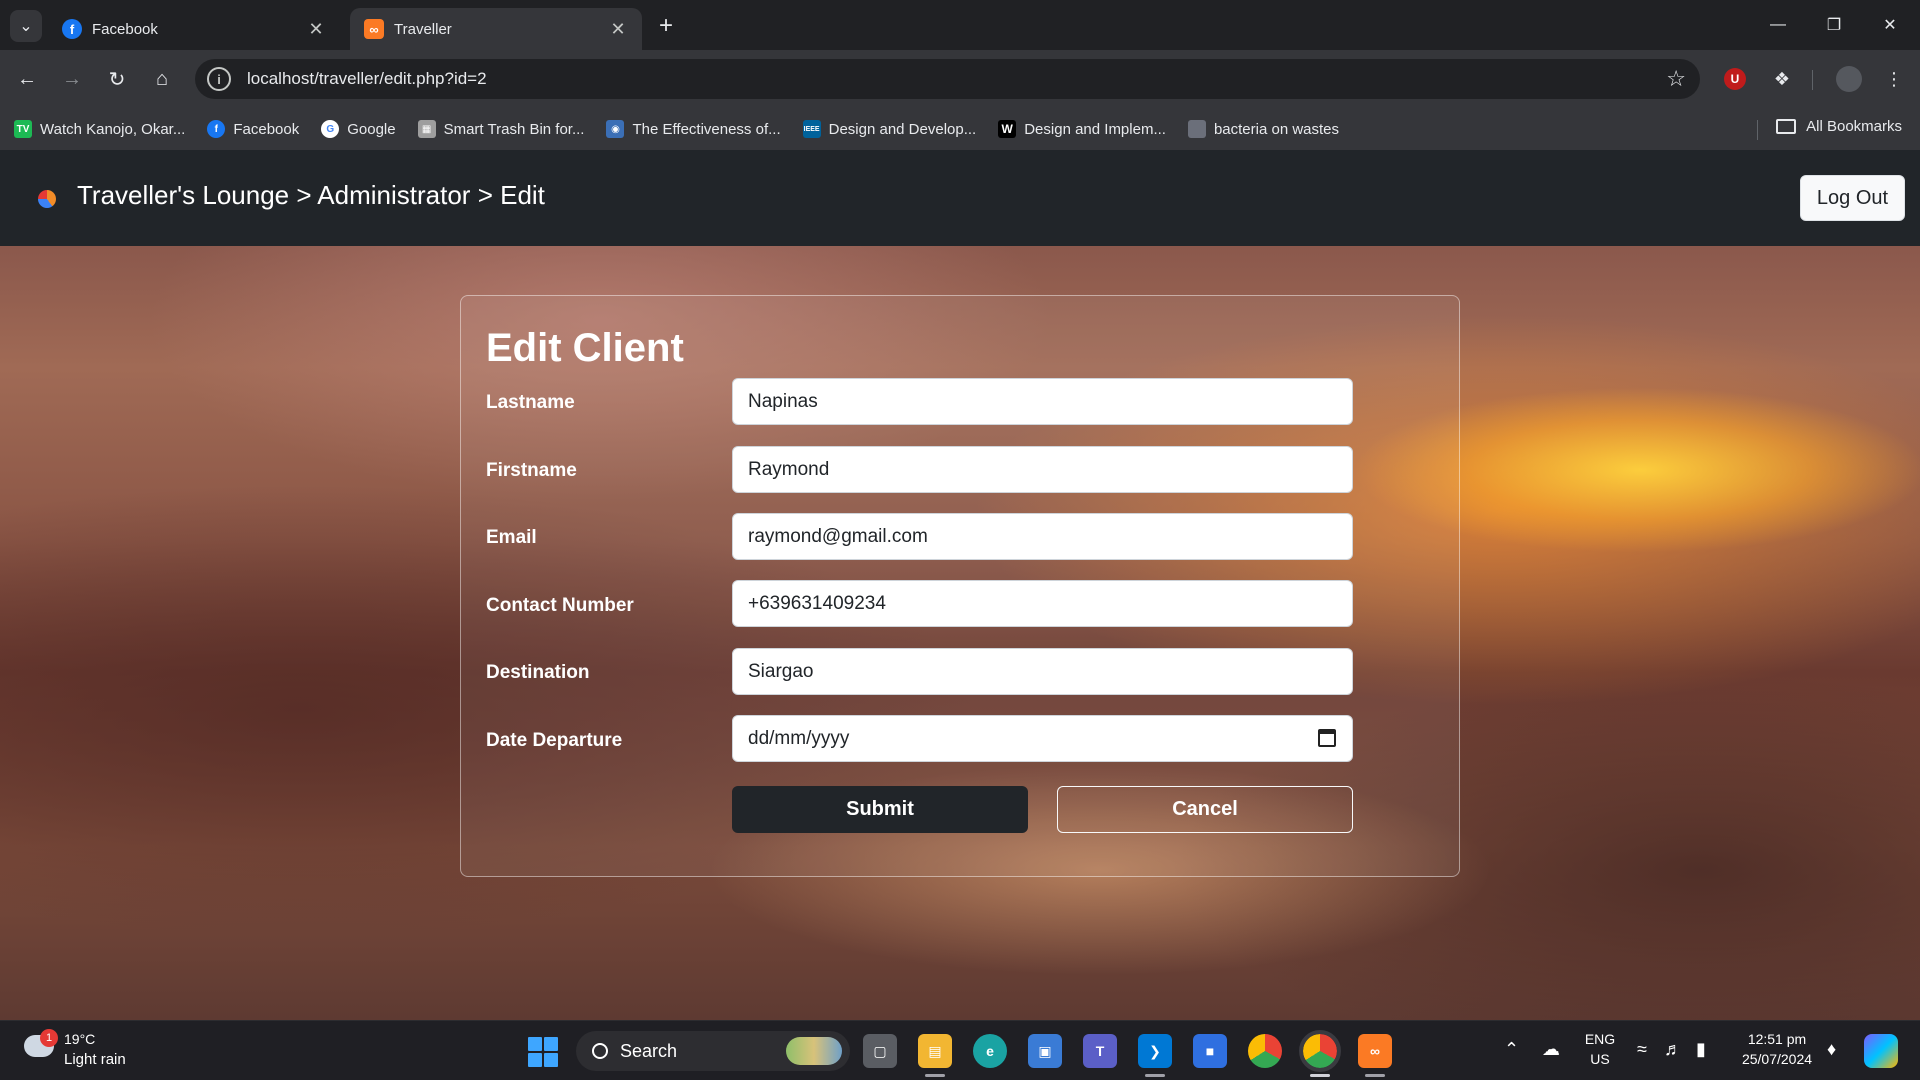 The image size is (1920, 1080). What do you see at coordinates (117, 79) in the screenshot?
I see `reload-icon: ↻` at bounding box center [117, 79].